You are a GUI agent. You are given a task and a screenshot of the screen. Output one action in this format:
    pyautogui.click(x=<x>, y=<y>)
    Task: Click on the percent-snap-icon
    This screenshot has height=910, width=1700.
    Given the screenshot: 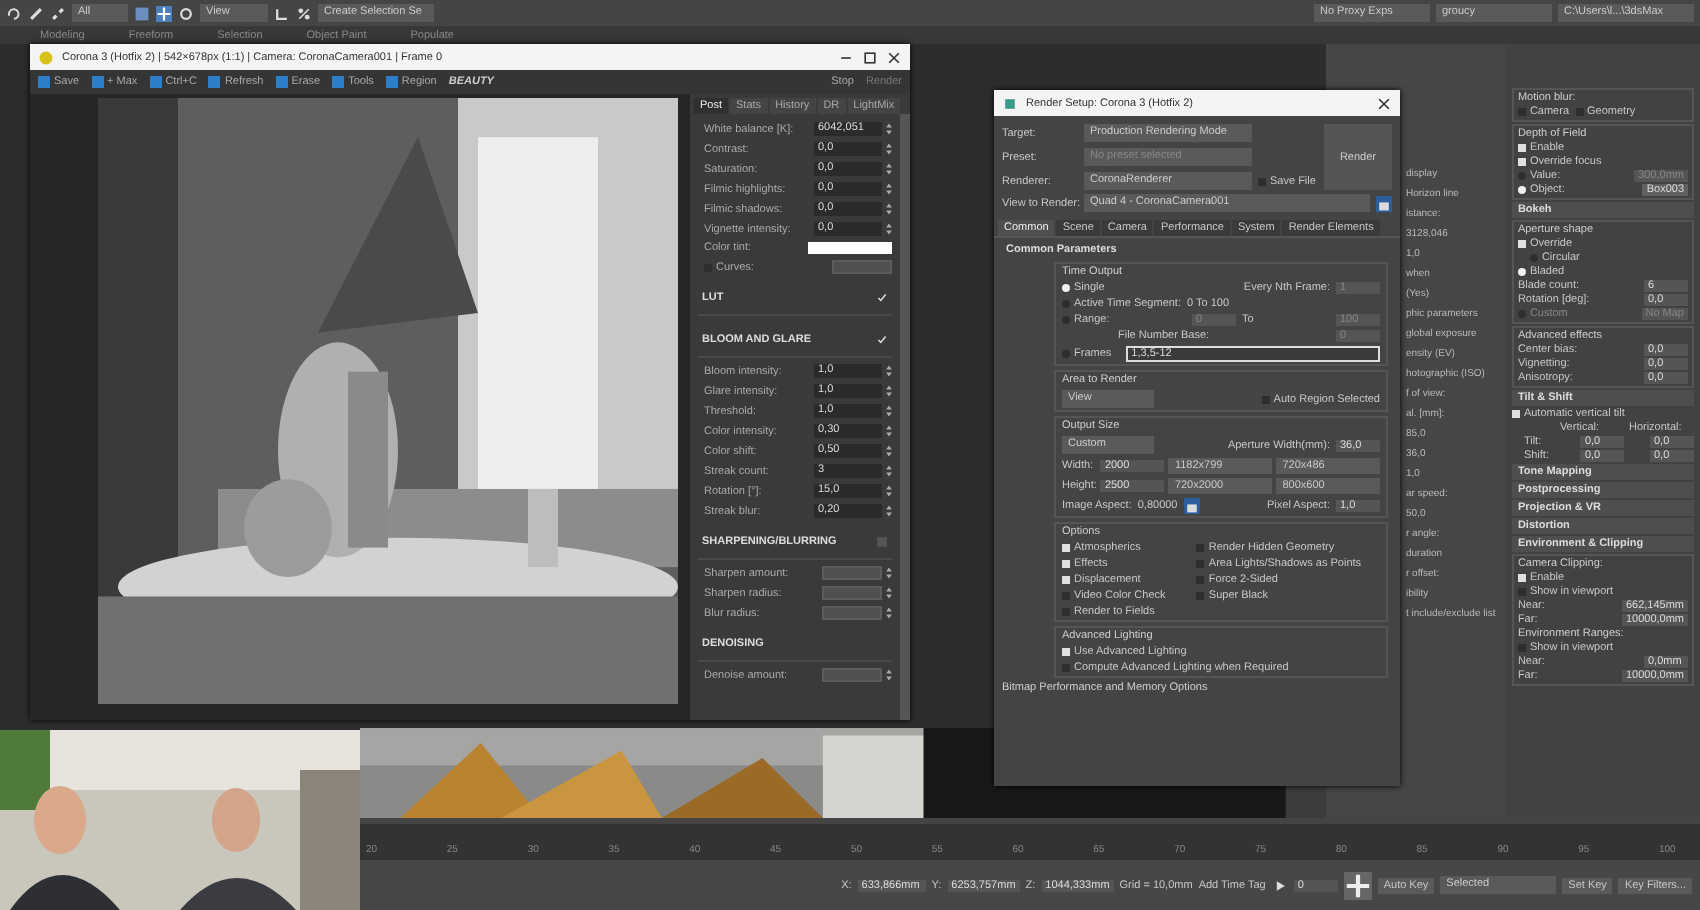 What is the action you would take?
    pyautogui.click(x=304, y=13)
    